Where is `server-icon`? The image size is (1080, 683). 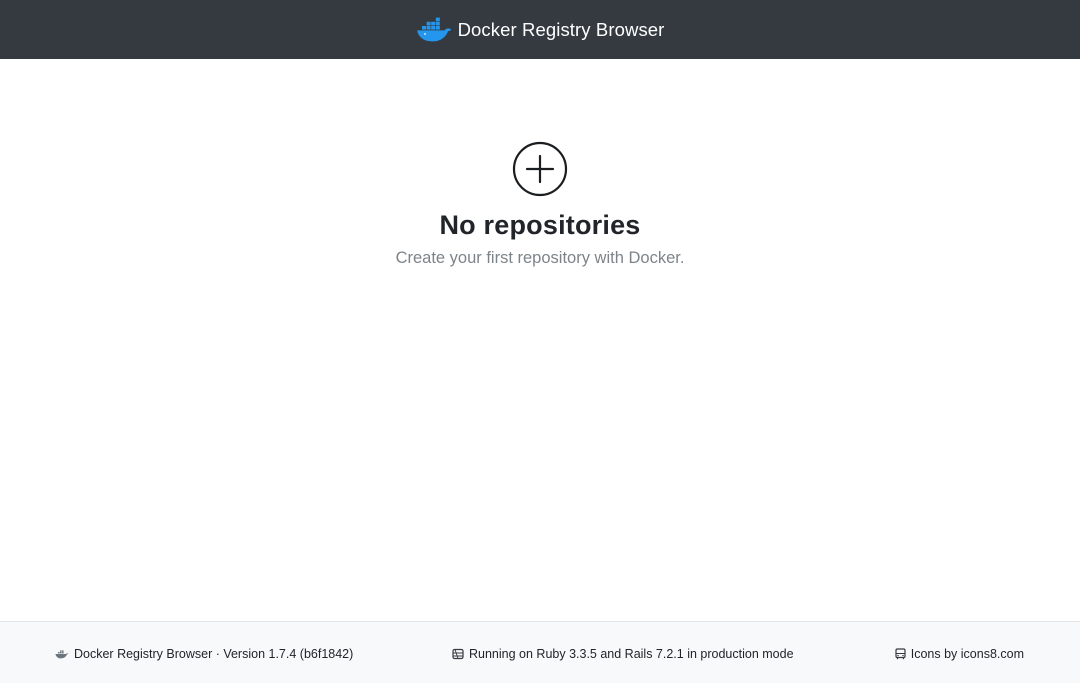
server-icon is located at coordinates (458, 654).